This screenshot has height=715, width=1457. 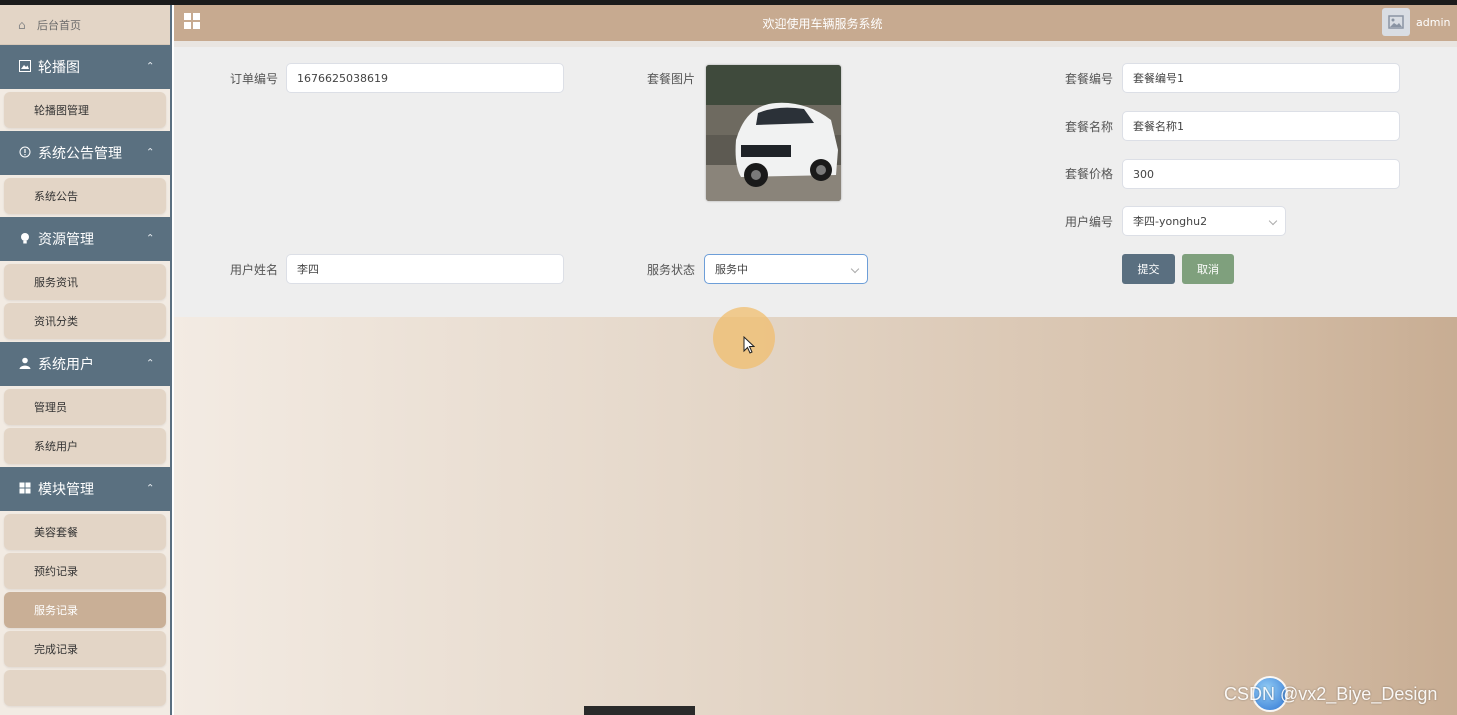 I want to click on bottom-bar, so click(x=639, y=710).